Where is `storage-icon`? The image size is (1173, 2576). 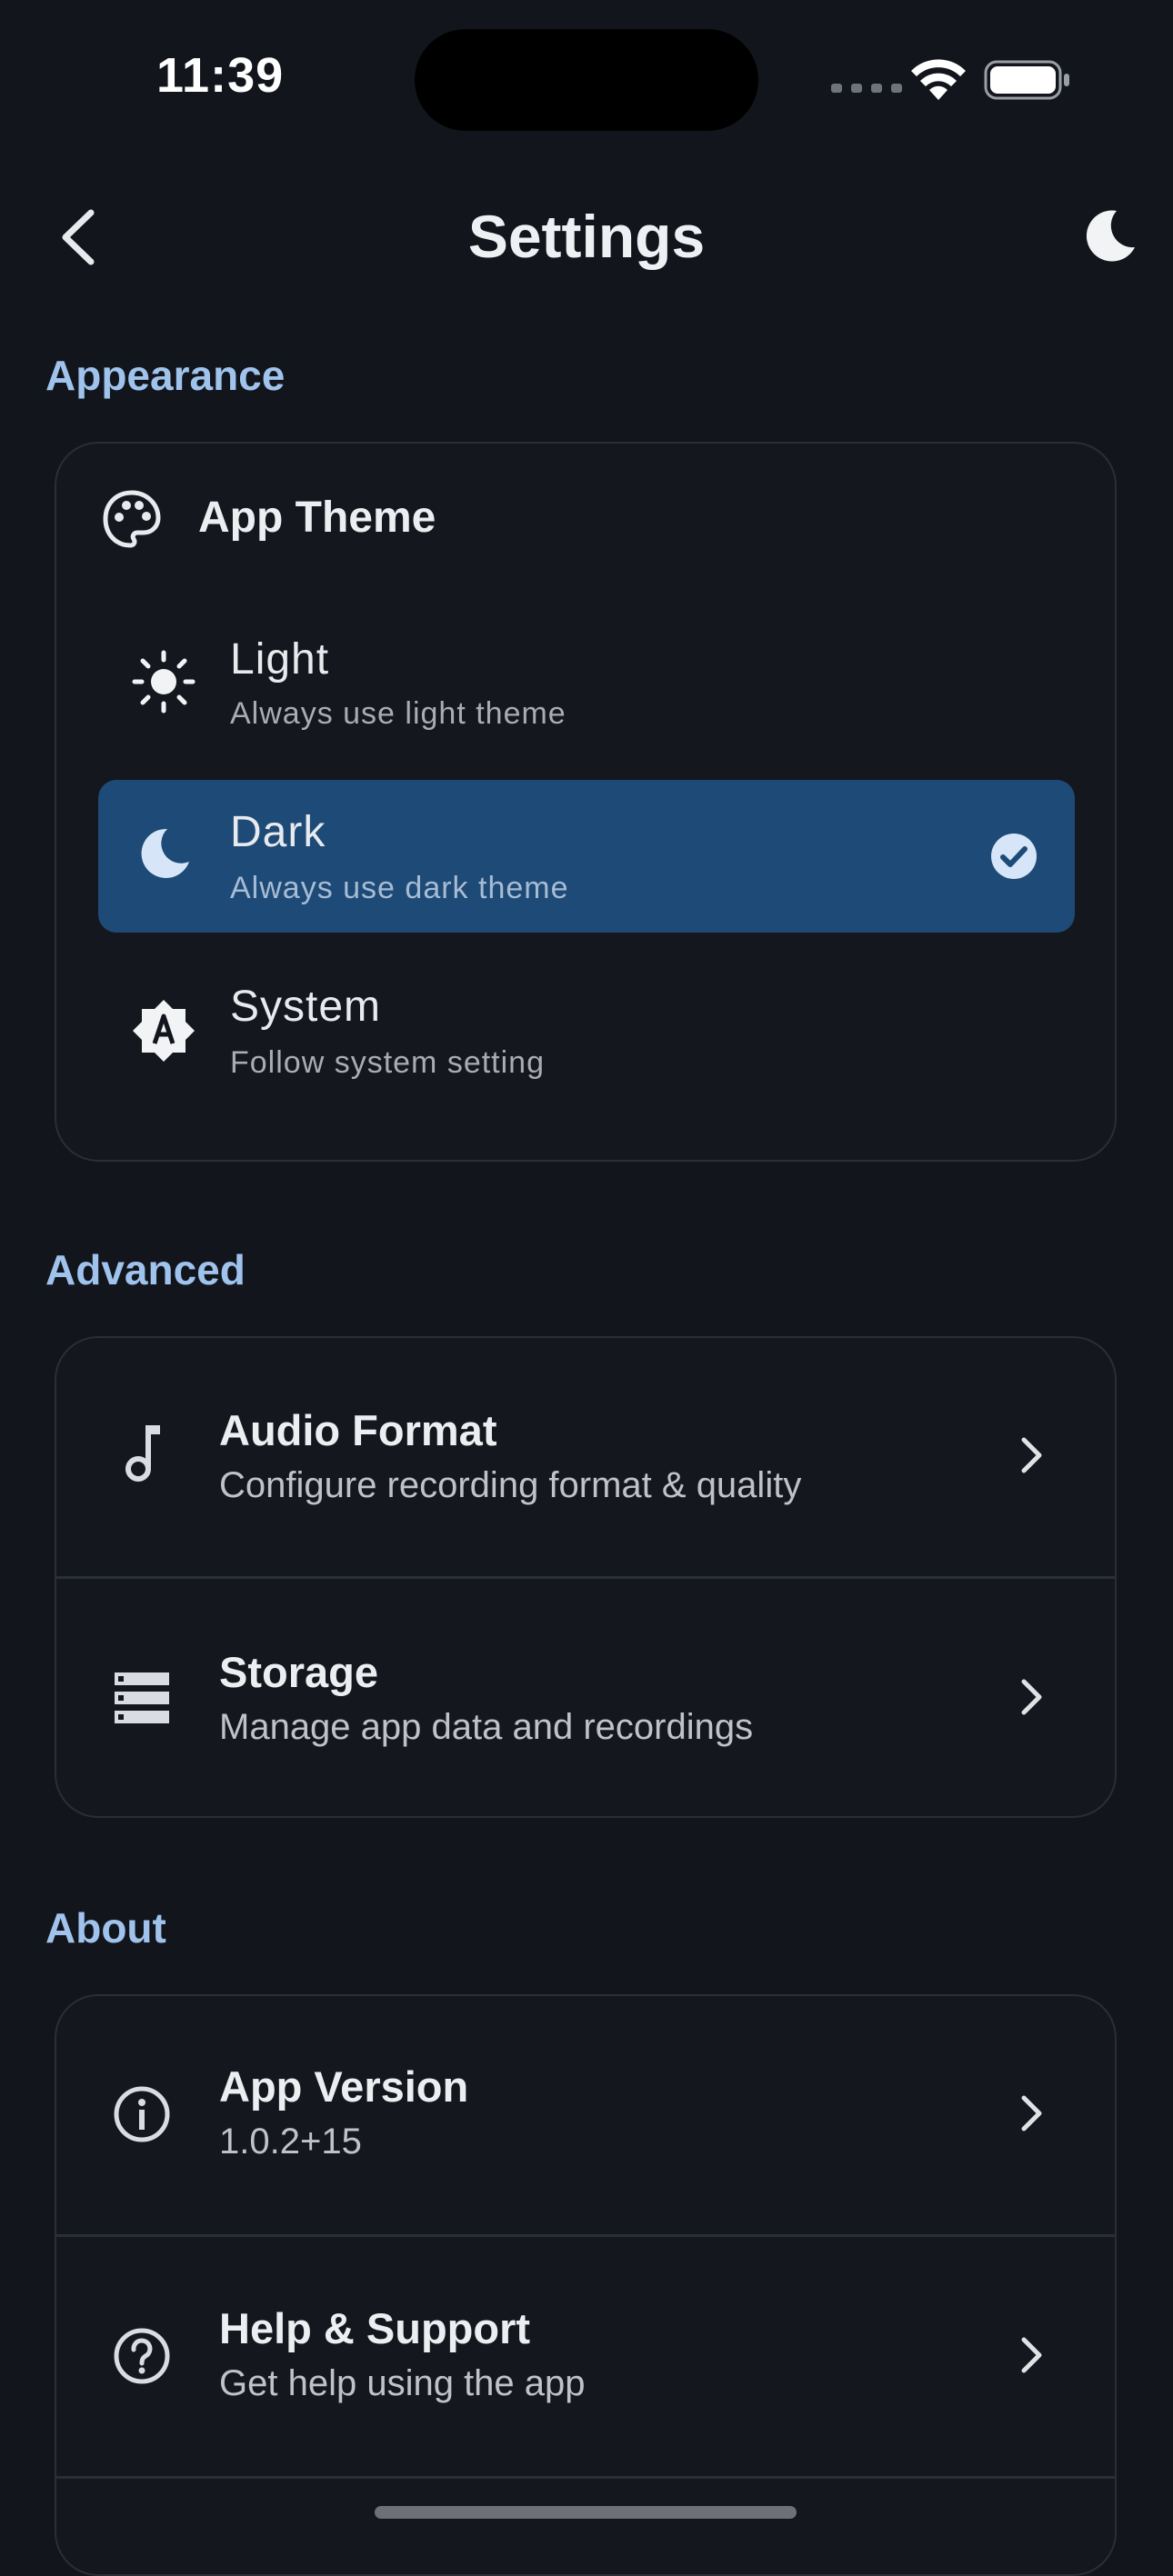
storage-icon is located at coordinates (142, 1697).